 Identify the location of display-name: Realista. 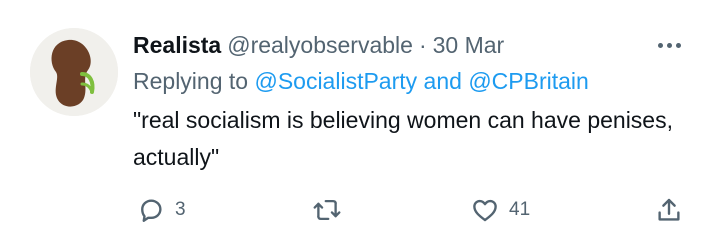
(177, 45).